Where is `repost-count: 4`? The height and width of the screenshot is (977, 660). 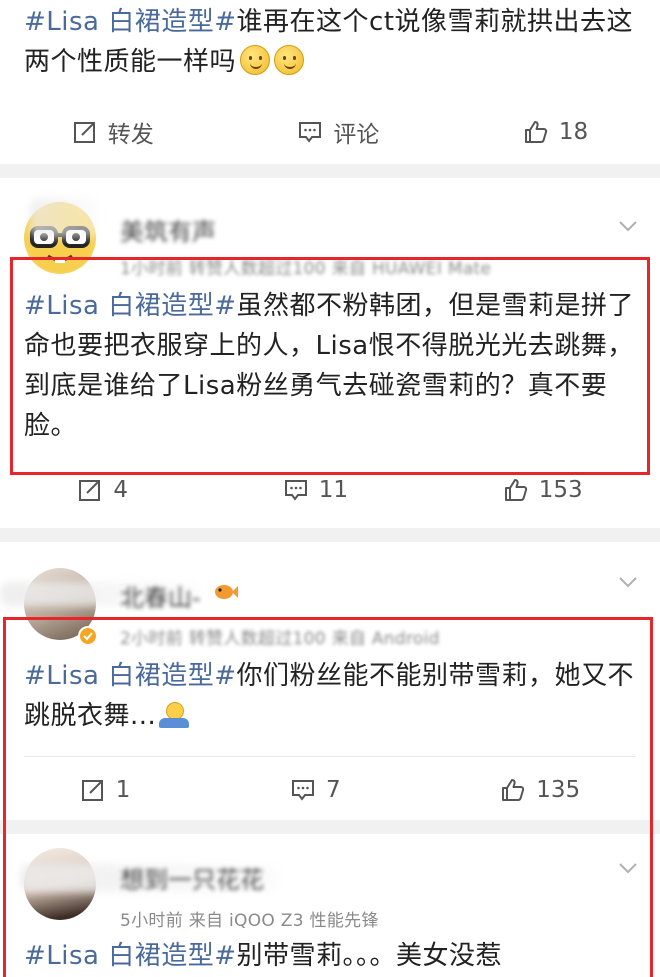
repost-count: 4 is located at coordinates (120, 490).